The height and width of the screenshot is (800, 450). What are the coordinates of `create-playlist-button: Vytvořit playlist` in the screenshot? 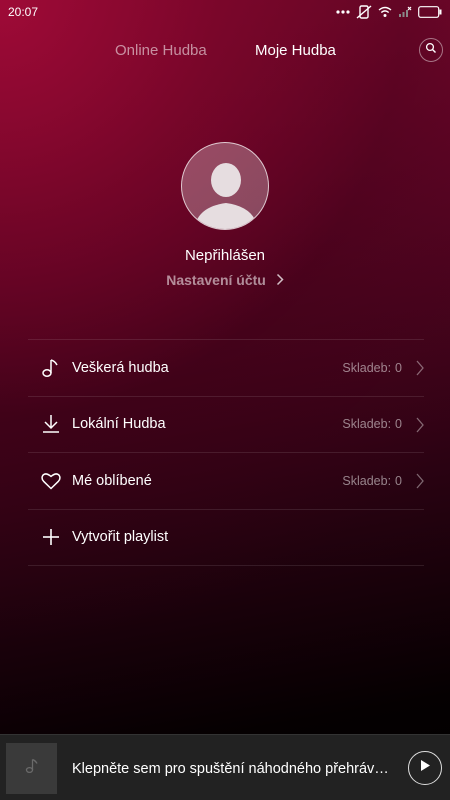 It's located at (226, 538).